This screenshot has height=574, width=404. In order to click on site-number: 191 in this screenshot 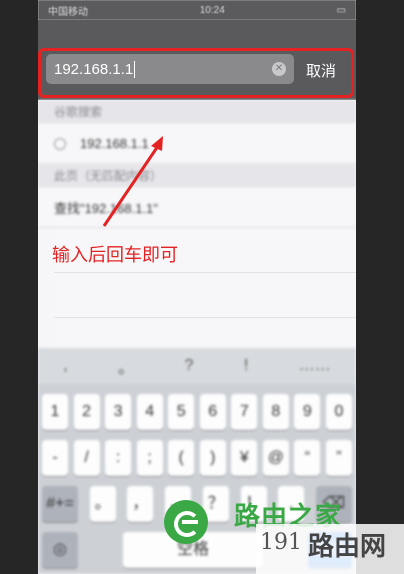, I will do `click(281, 542)`.